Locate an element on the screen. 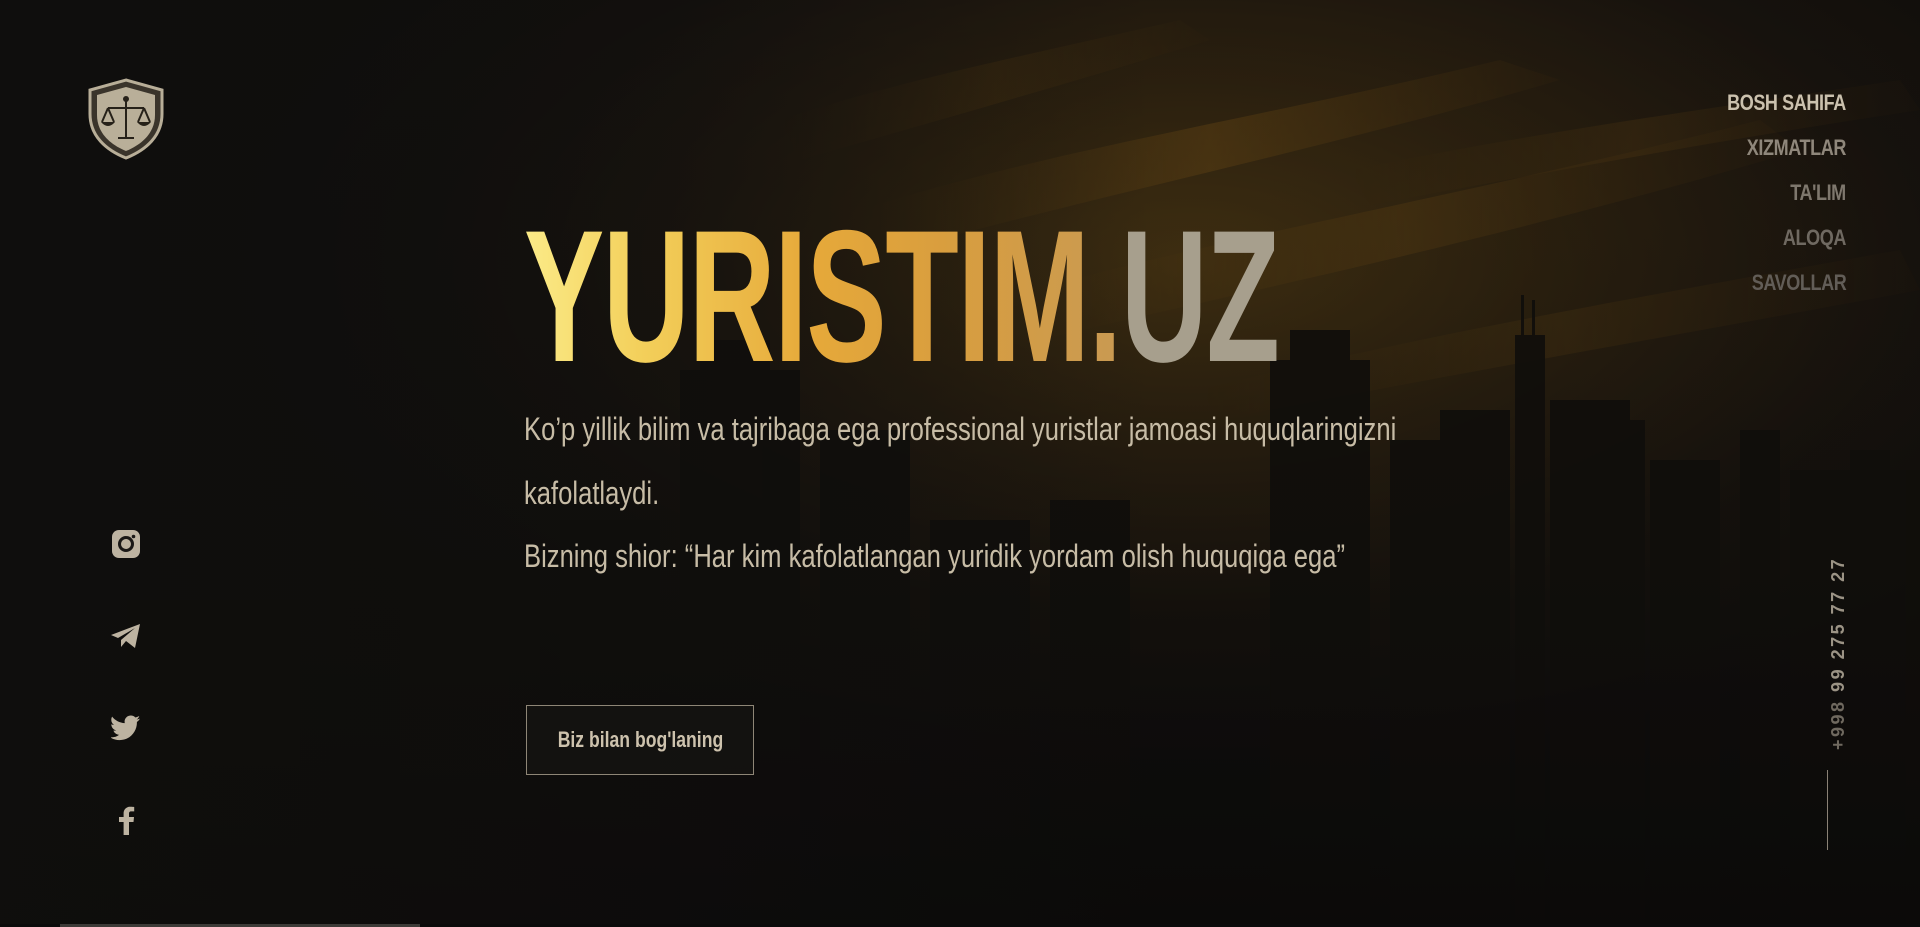  logo is located at coordinates (126, 119).